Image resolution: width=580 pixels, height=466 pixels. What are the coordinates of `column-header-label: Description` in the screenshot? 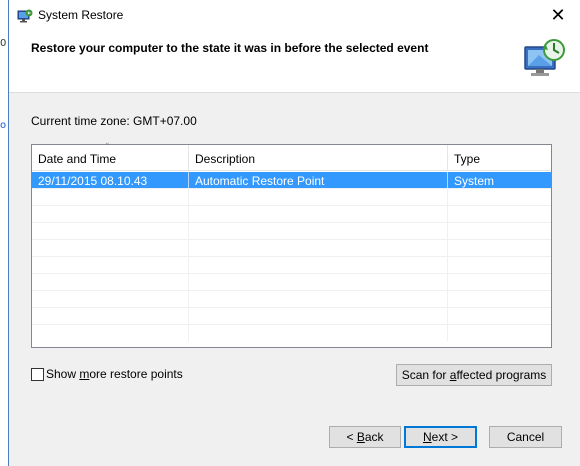 It's located at (225, 159).